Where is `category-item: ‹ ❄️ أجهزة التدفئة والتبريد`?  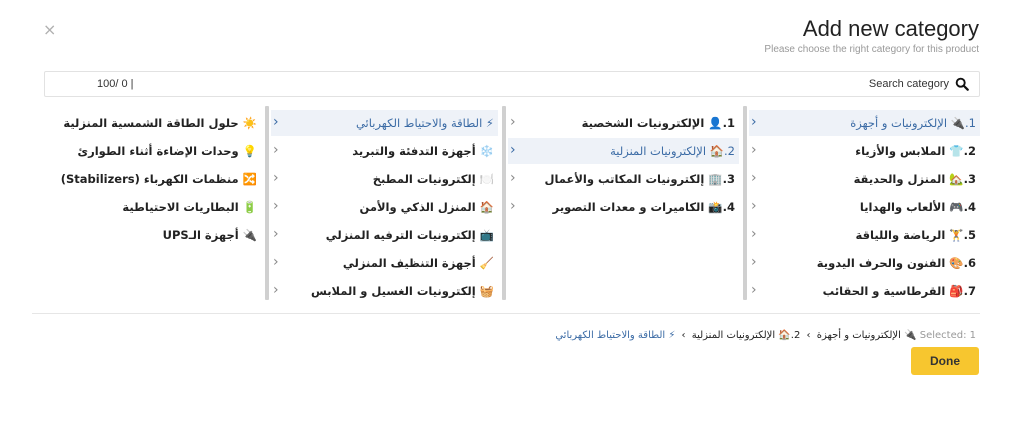 category-item: ‹ ❄️ أجهزة التدفئة والتبريد is located at coordinates (384, 151).